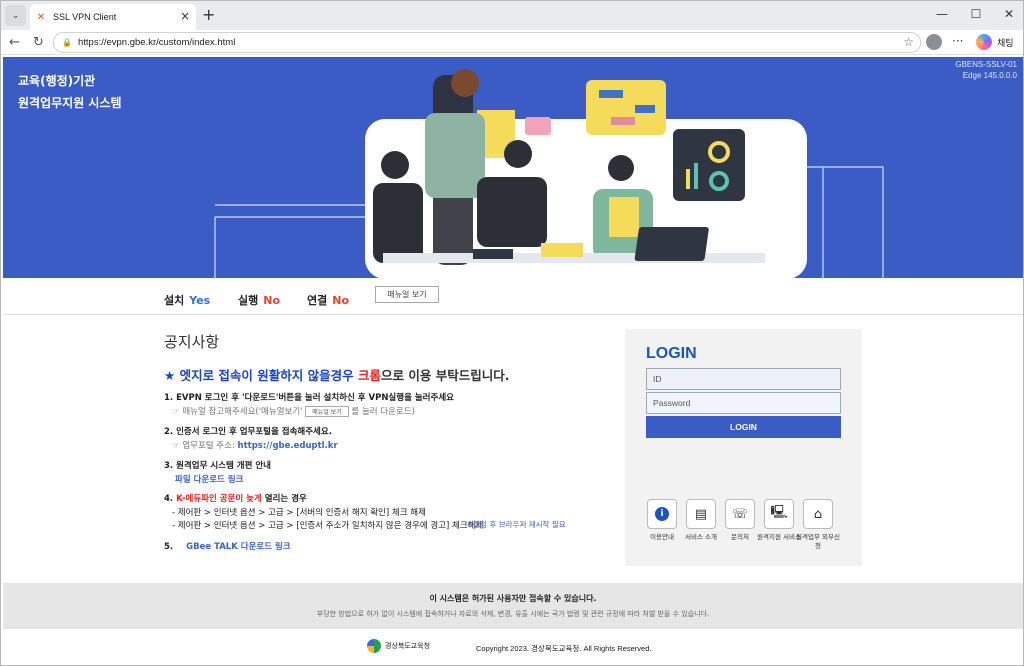 The width and height of the screenshot is (1024, 666). What do you see at coordinates (38, 42) in the screenshot?
I see `refresh-icon: ↻` at bounding box center [38, 42].